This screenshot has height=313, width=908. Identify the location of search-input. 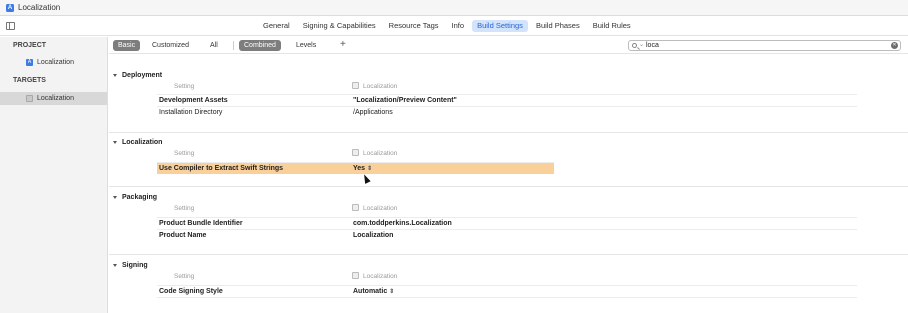
(766, 45).